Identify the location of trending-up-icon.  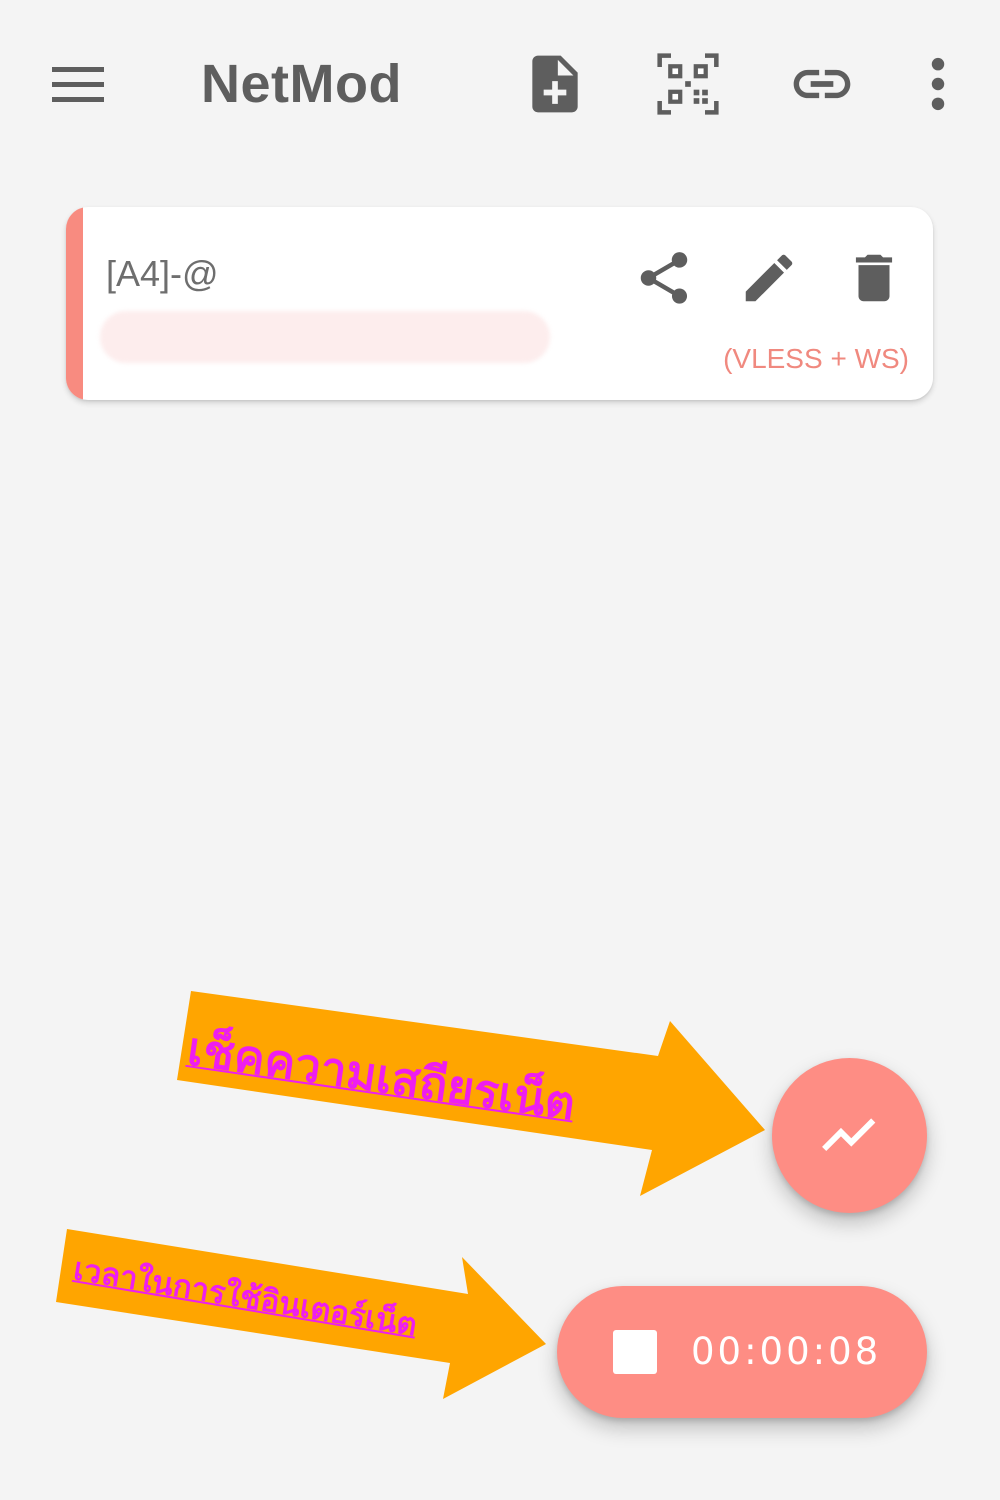
(848, 1134).